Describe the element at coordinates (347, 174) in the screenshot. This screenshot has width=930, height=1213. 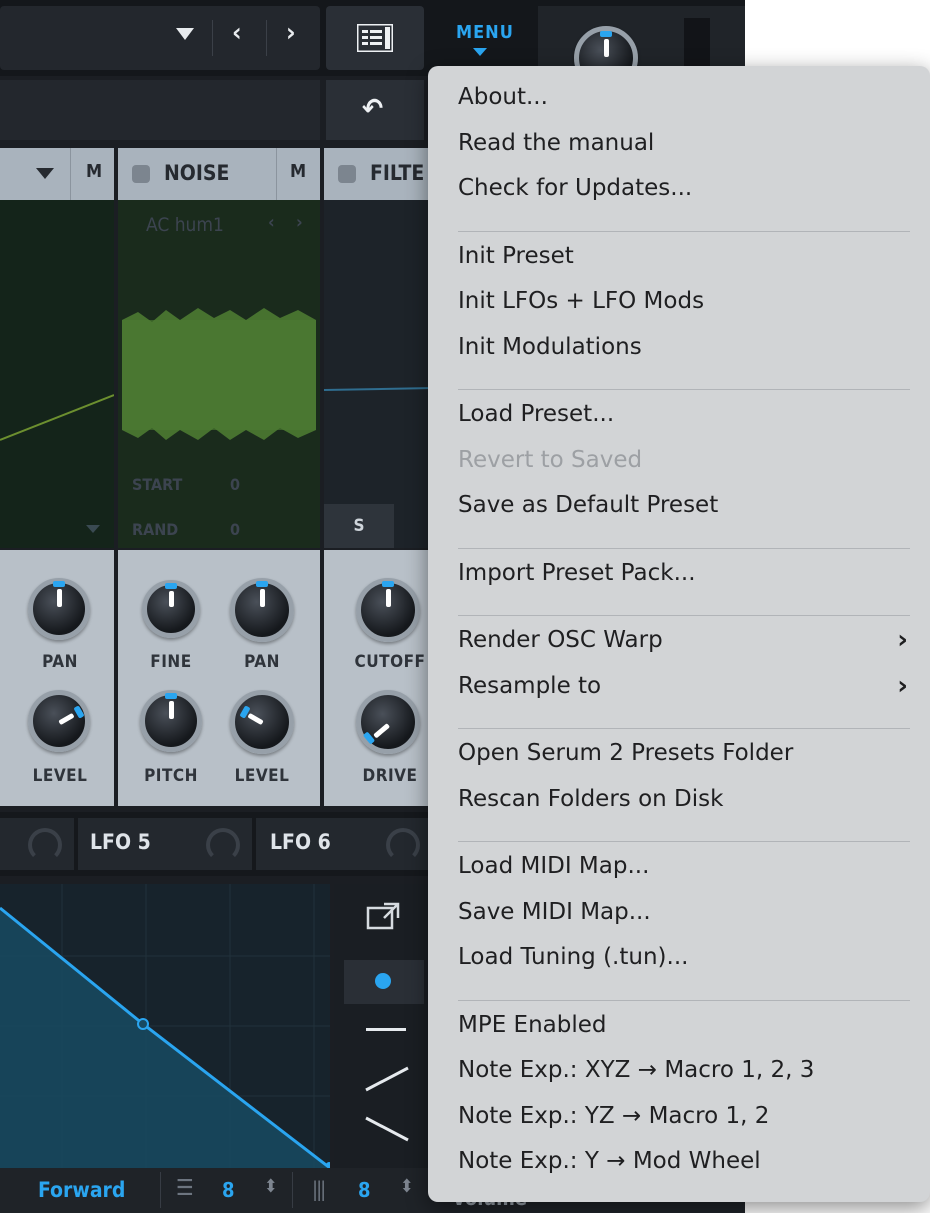
I see `filter-enable-checkbox` at that location.